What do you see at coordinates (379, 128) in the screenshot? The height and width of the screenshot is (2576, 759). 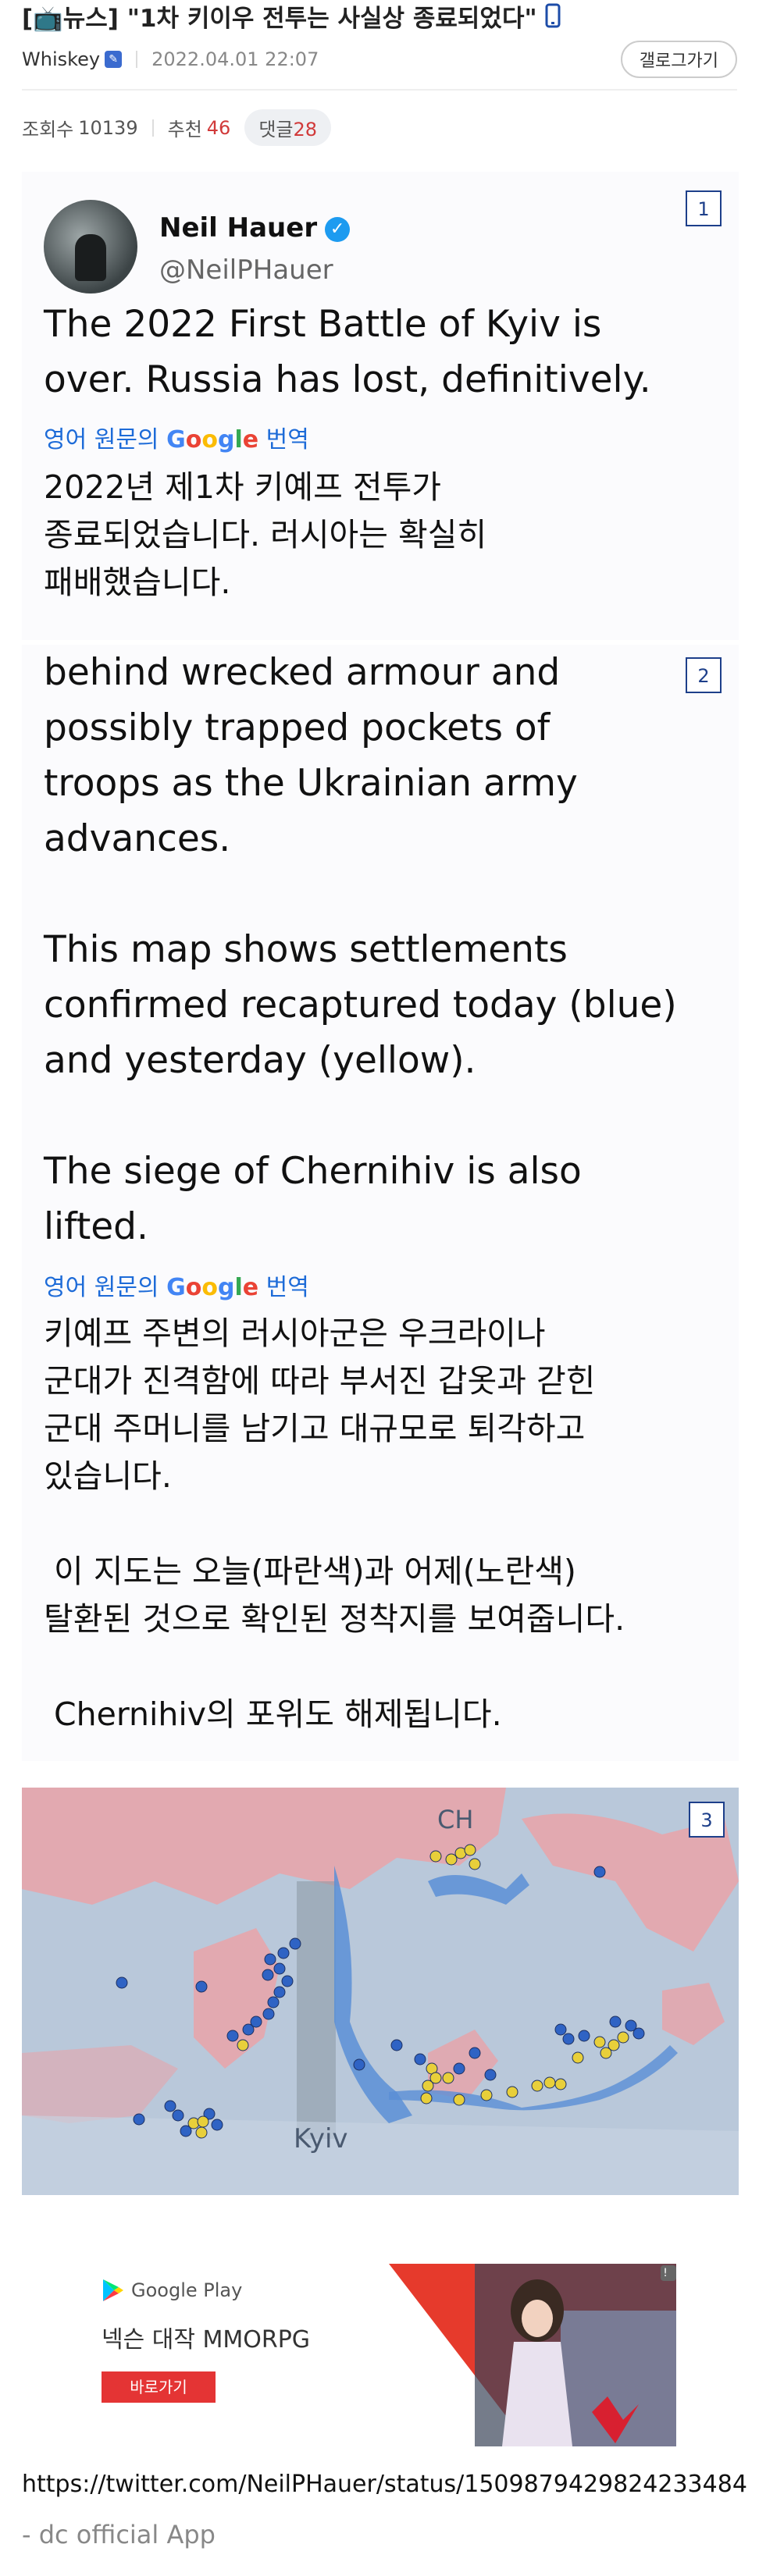 I see `post-stats: 조회수 10139 추천 46 댓글28` at bounding box center [379, 128].